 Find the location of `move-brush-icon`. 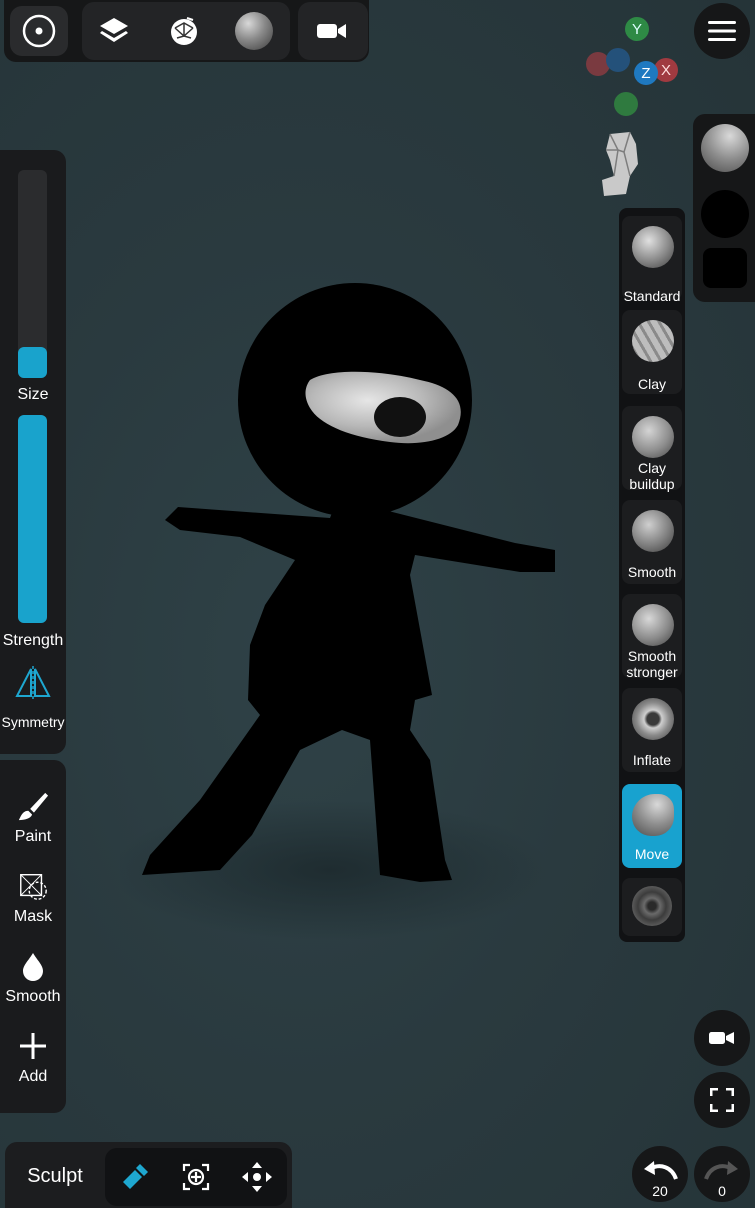

move-brush-icon is located at coordinates (653, 815).